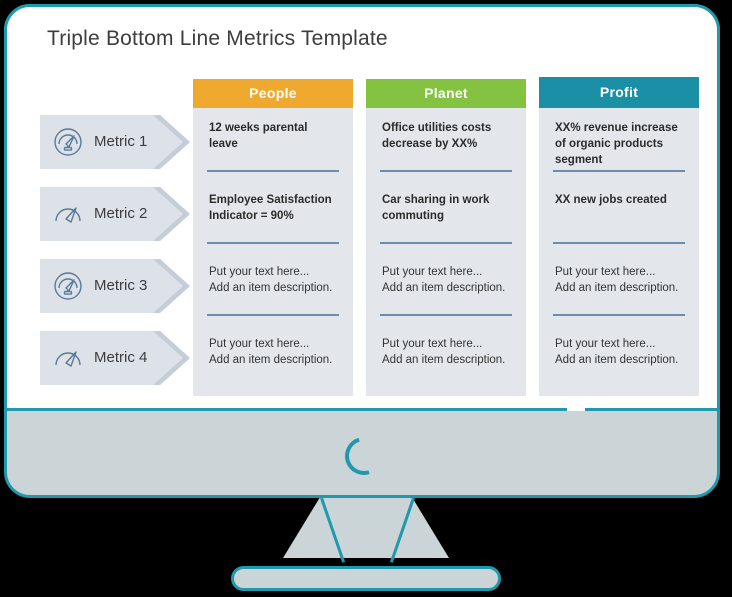  I want to click on cell-text: Car sharing in work commuting, so click(436, 208).